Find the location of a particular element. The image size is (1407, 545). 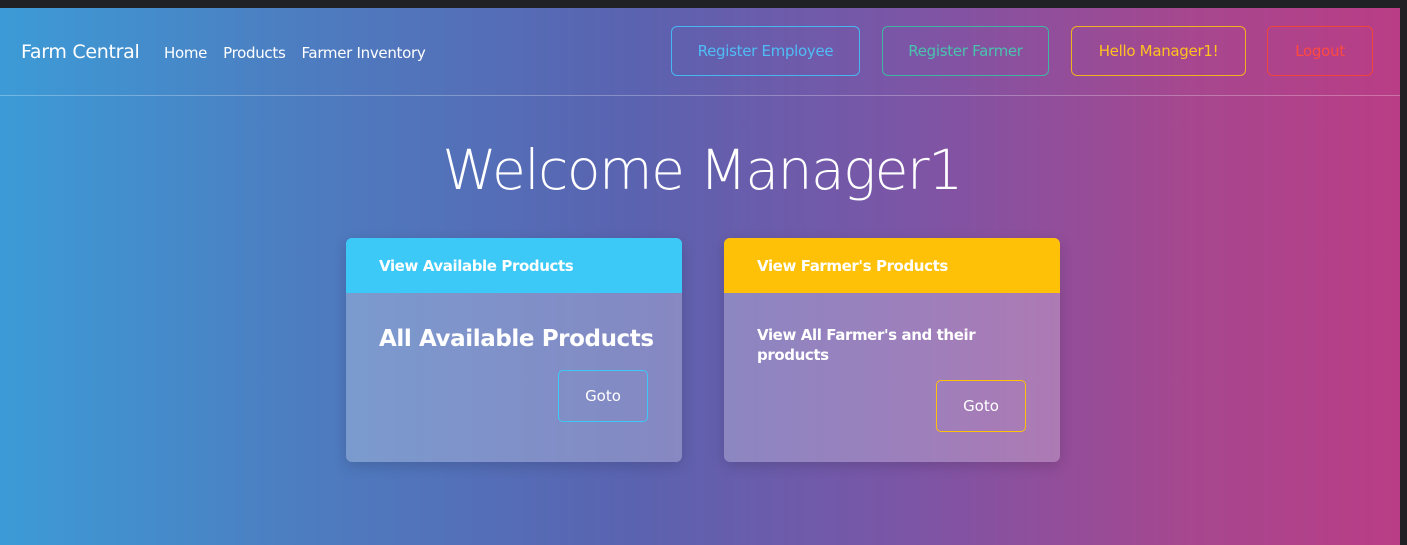

nav-links: Home Products Farmer Inventory is located at coordinates (295, 53).